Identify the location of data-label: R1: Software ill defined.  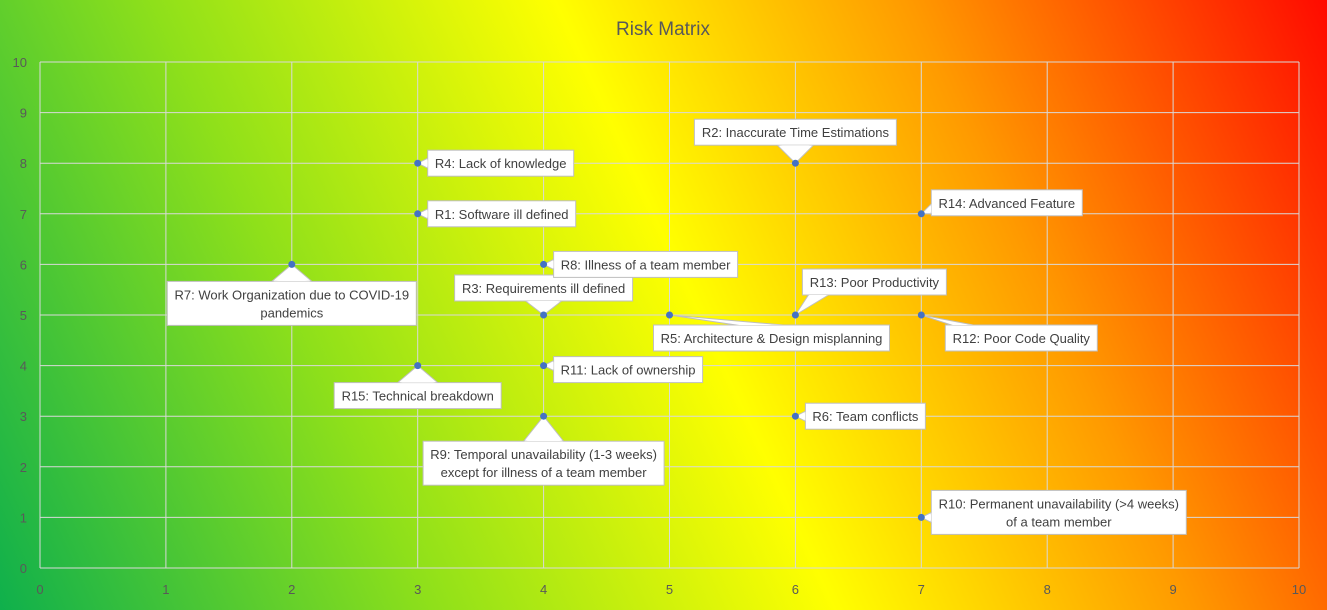
(502, 214).